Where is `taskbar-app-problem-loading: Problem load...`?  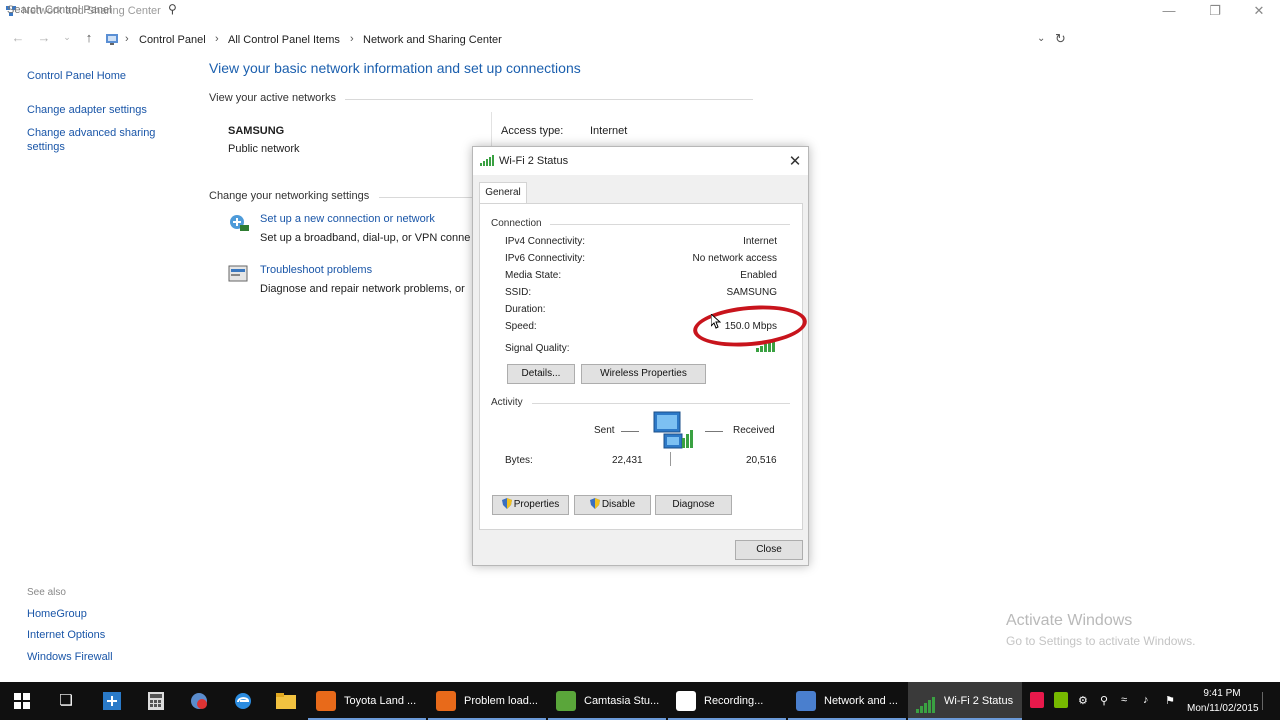 taskbar-app-problem-loading: Problem load... is located at coordinates (487, 701).